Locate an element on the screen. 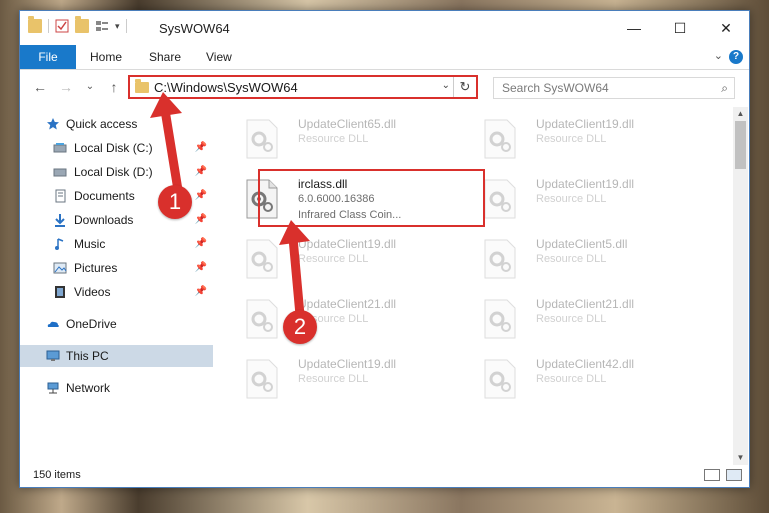 The height and width of the screenshot is (513, 769). new-folder-icon is located at coordinates (82, 24).